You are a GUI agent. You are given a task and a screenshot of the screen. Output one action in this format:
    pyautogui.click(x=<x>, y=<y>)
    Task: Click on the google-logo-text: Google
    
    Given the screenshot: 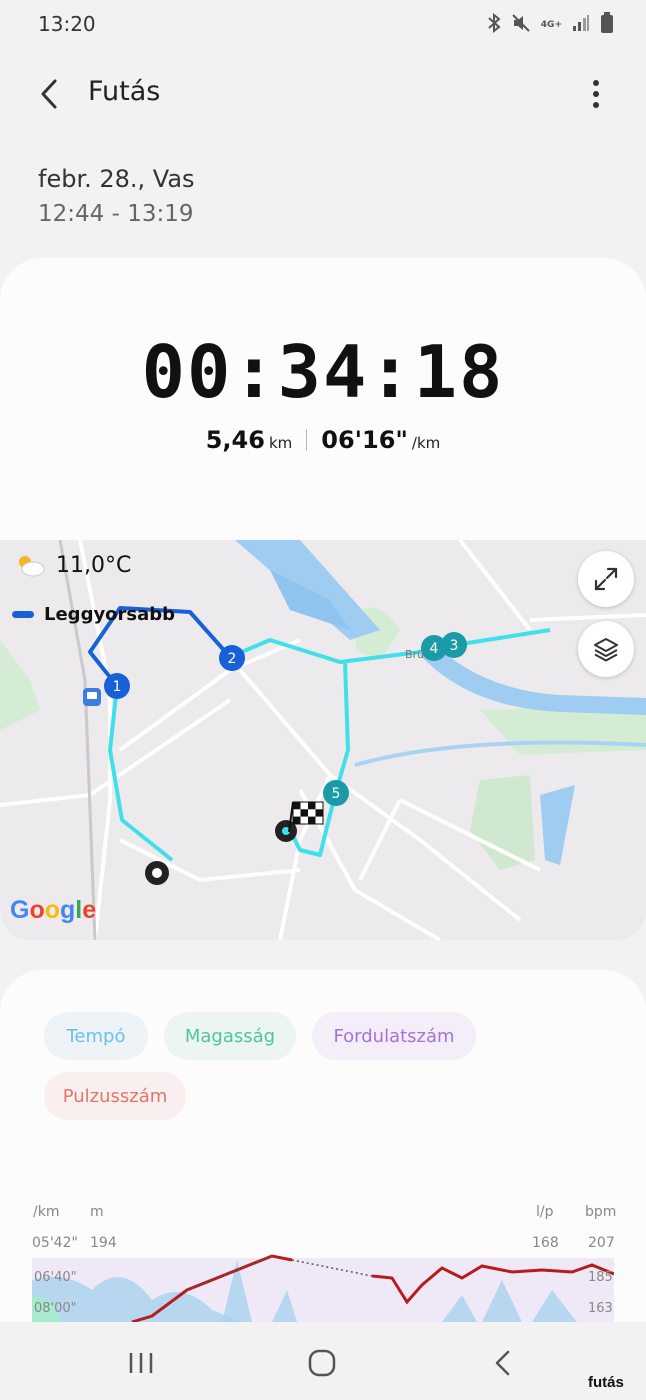 What is the action you would take?
    pyautogui.click(x=53, y=910)
    